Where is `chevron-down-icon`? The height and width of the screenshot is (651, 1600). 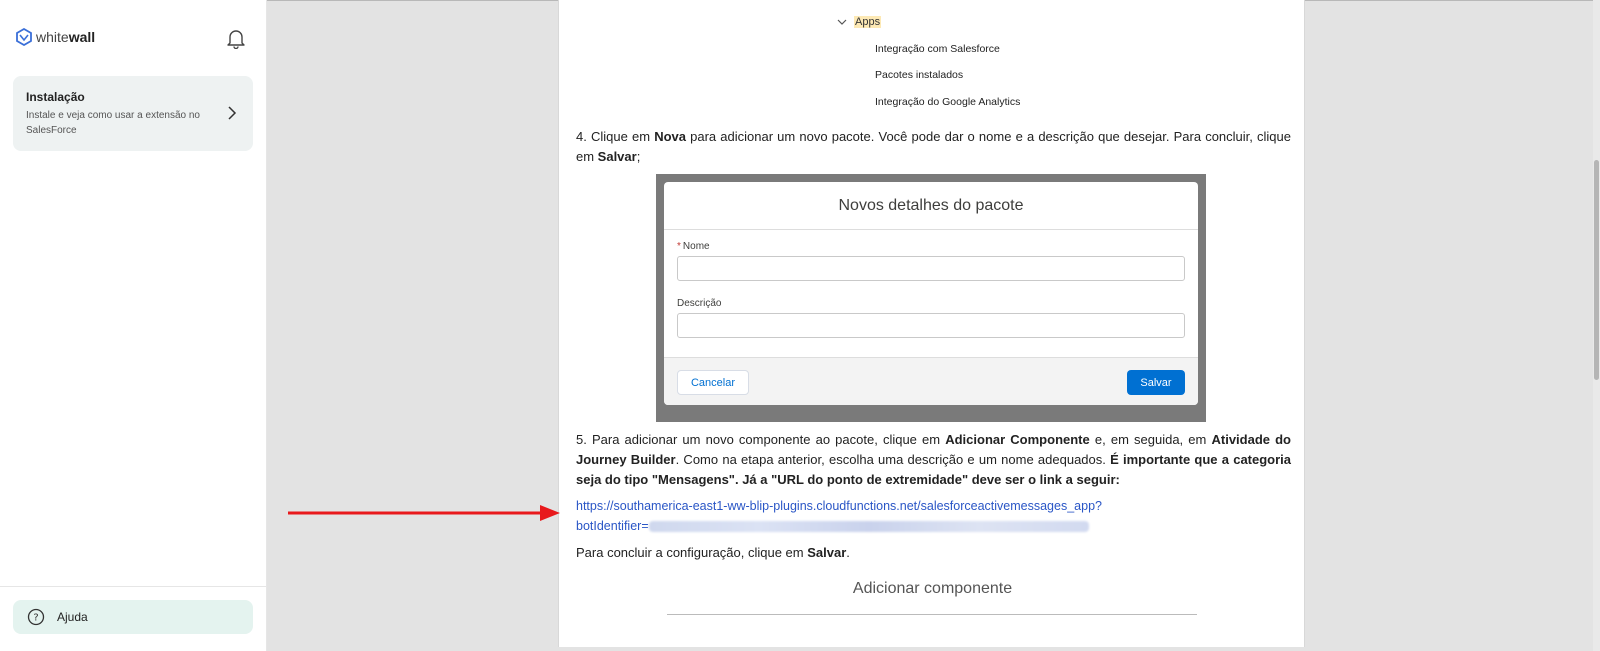 chevron-down-icon is located at coordinates (842, 22).